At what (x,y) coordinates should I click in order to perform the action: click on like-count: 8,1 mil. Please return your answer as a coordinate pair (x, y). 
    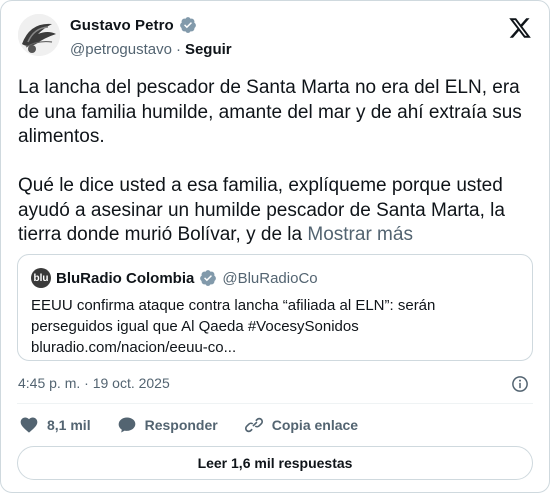
    Looking at the image, I should click on (69, 425).